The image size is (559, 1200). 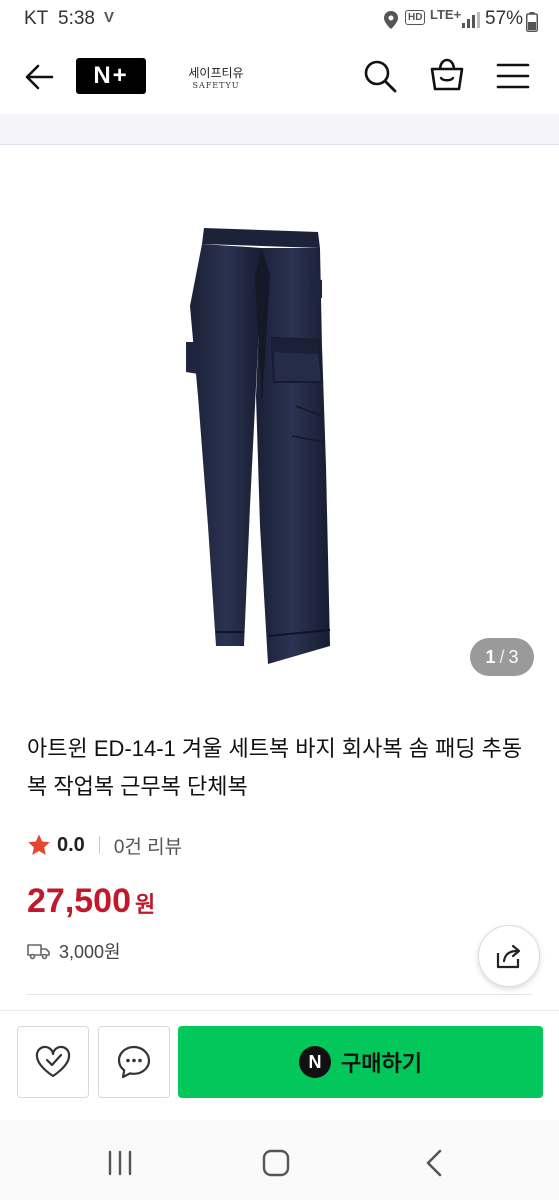 What do you see at coordinates (79, 901) in the screenshot?
I see `price-value: 27,500` at bounding box center [79, 901].